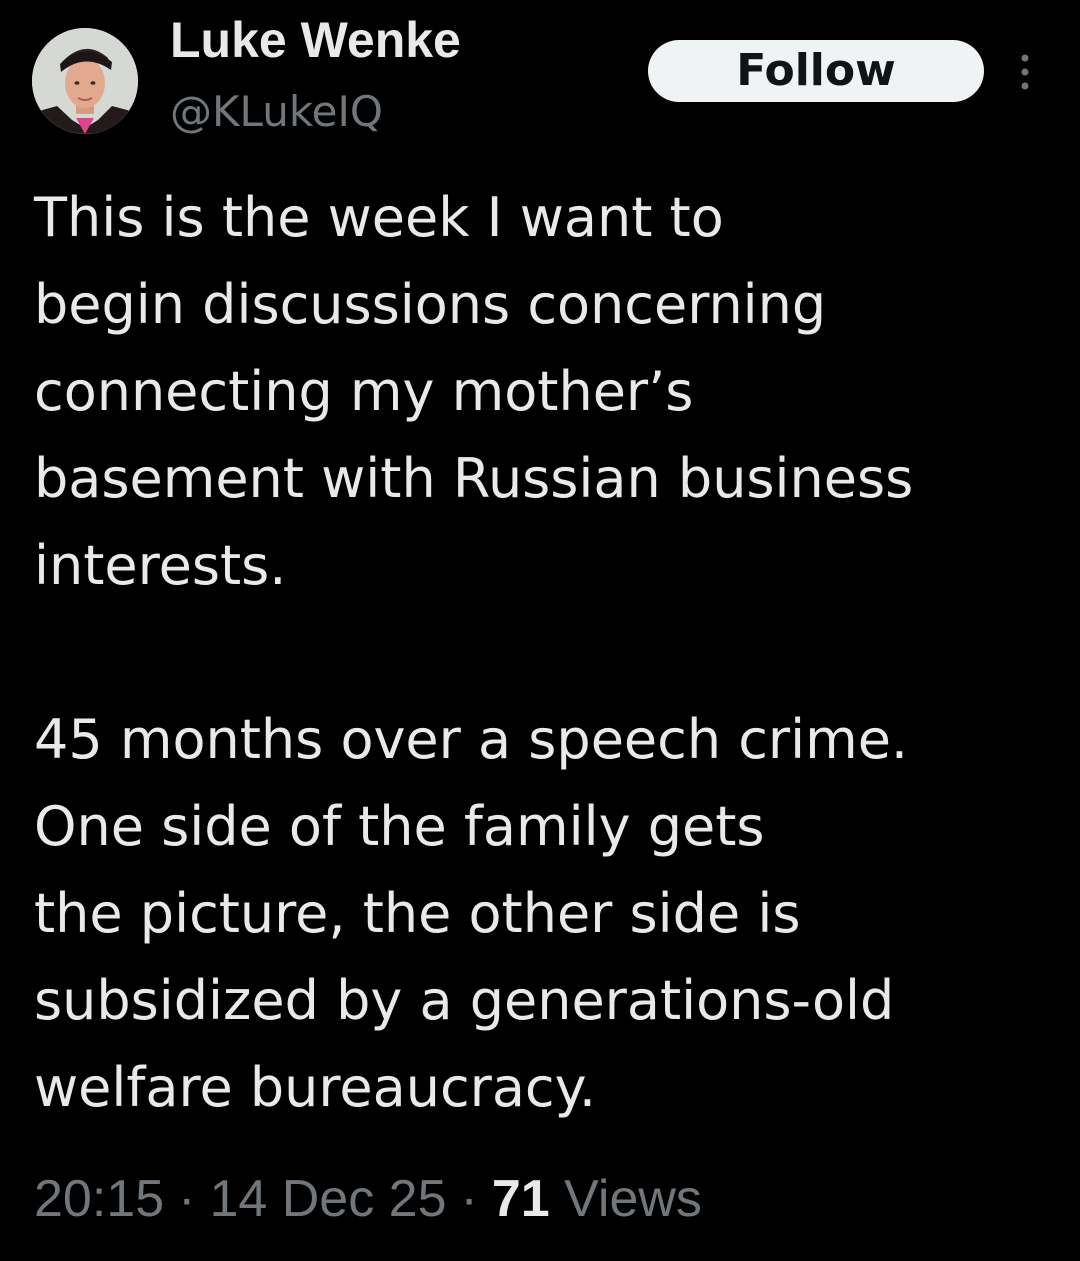 The height and width of the screenshot is (1261, 1080). Describe the element at coordinates (315, 40) in the screenshot. I see `author-display-name: Luke Wenke` at that location.